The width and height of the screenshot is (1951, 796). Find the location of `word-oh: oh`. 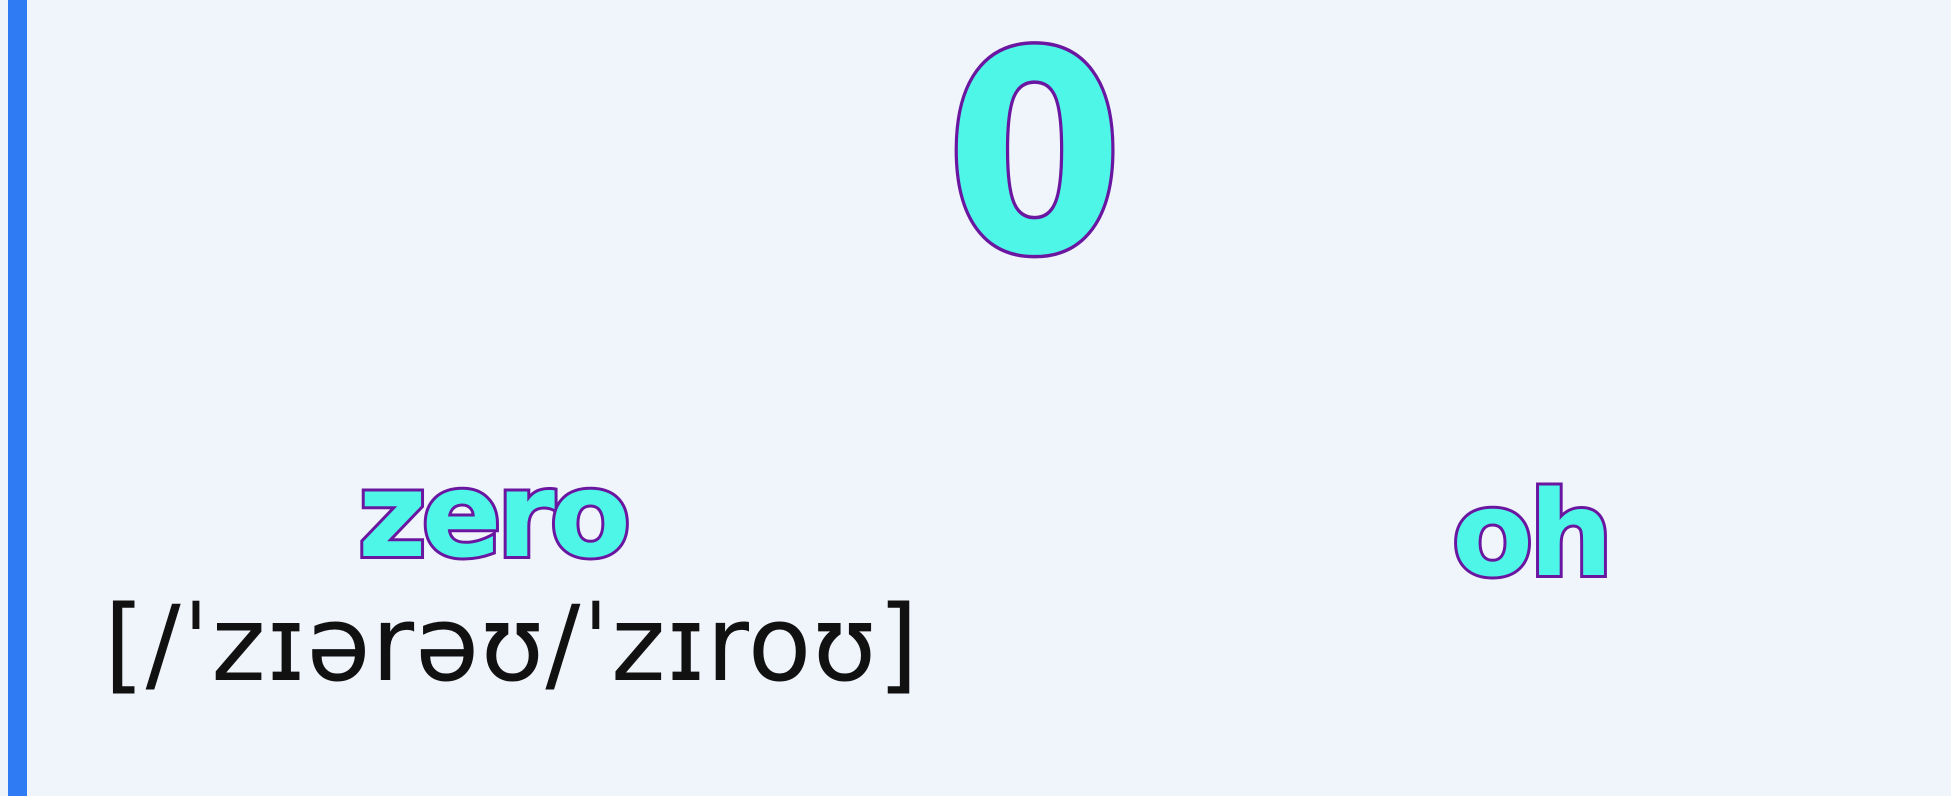

word-oh: oh is located at coordinates (1532, 534).